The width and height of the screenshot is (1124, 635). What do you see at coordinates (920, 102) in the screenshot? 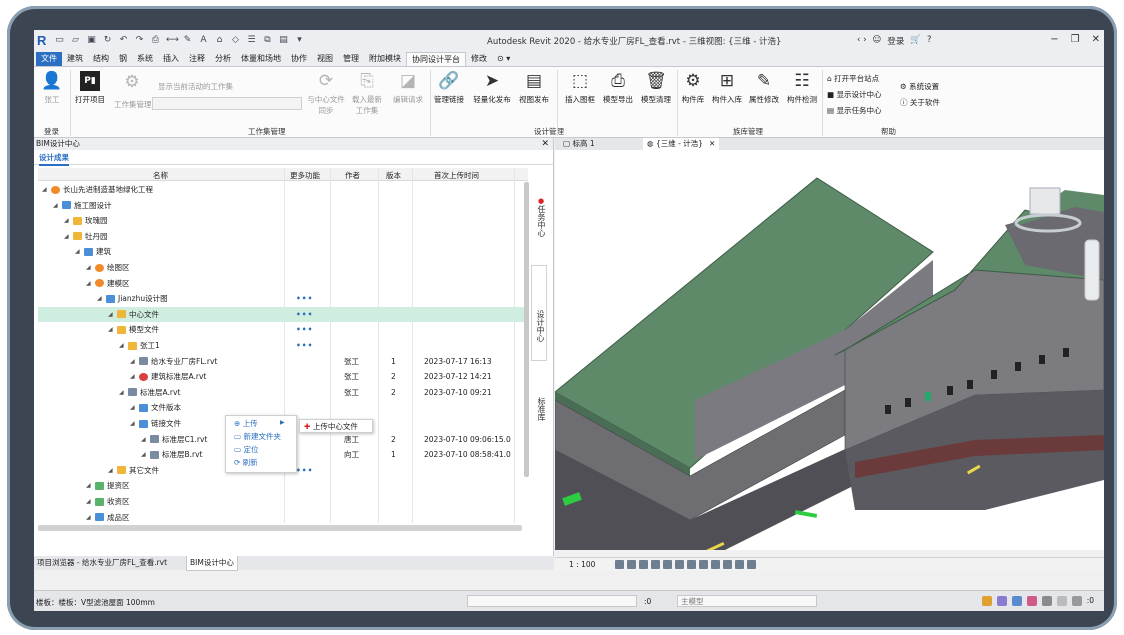
I see `about-link: ⓘ 关于软件` at bounding box center [920, 102].